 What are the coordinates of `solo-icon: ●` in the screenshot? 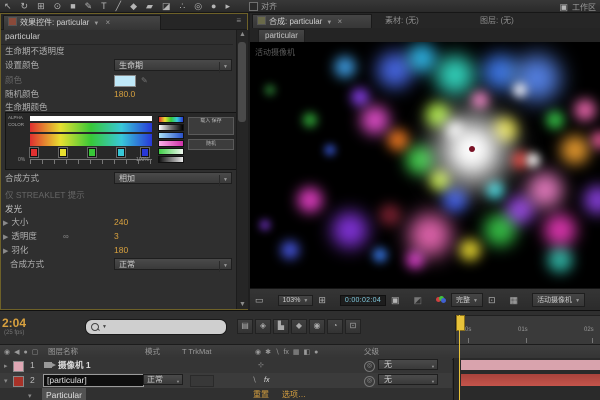 It's located at (26, 352).